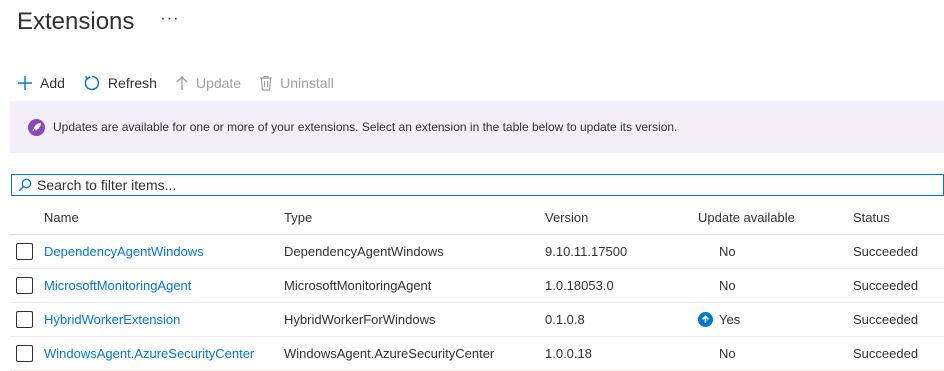  What do you see at coordinates (705, 319) in the screenshot?
I see `update-arrow-icon` at bounding box center [705, 319].